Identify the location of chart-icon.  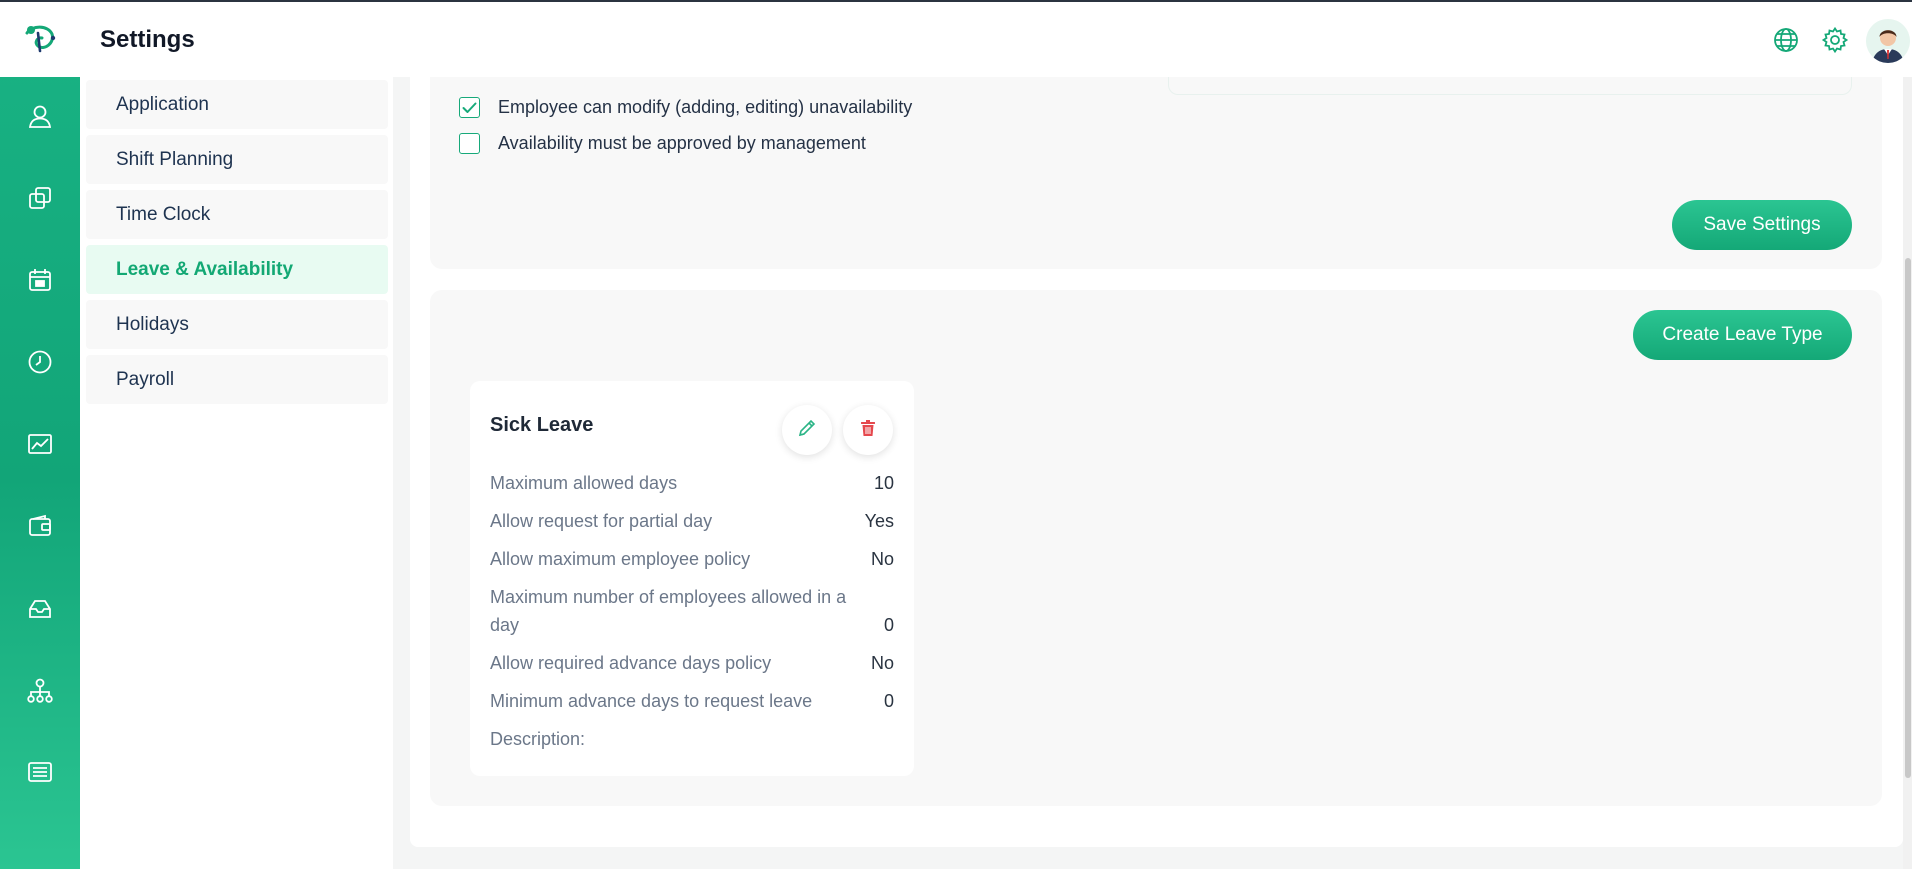
(40, 444).